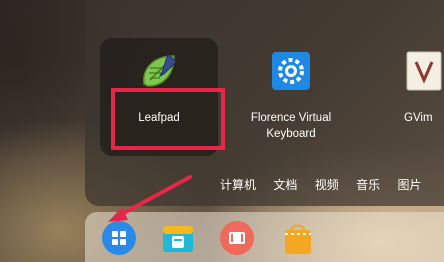 The width and height of the screenshot is (444, 262). Describe the element at coordinates (156, 195) in the screenshot. I see `arrow-shaft` at that location.